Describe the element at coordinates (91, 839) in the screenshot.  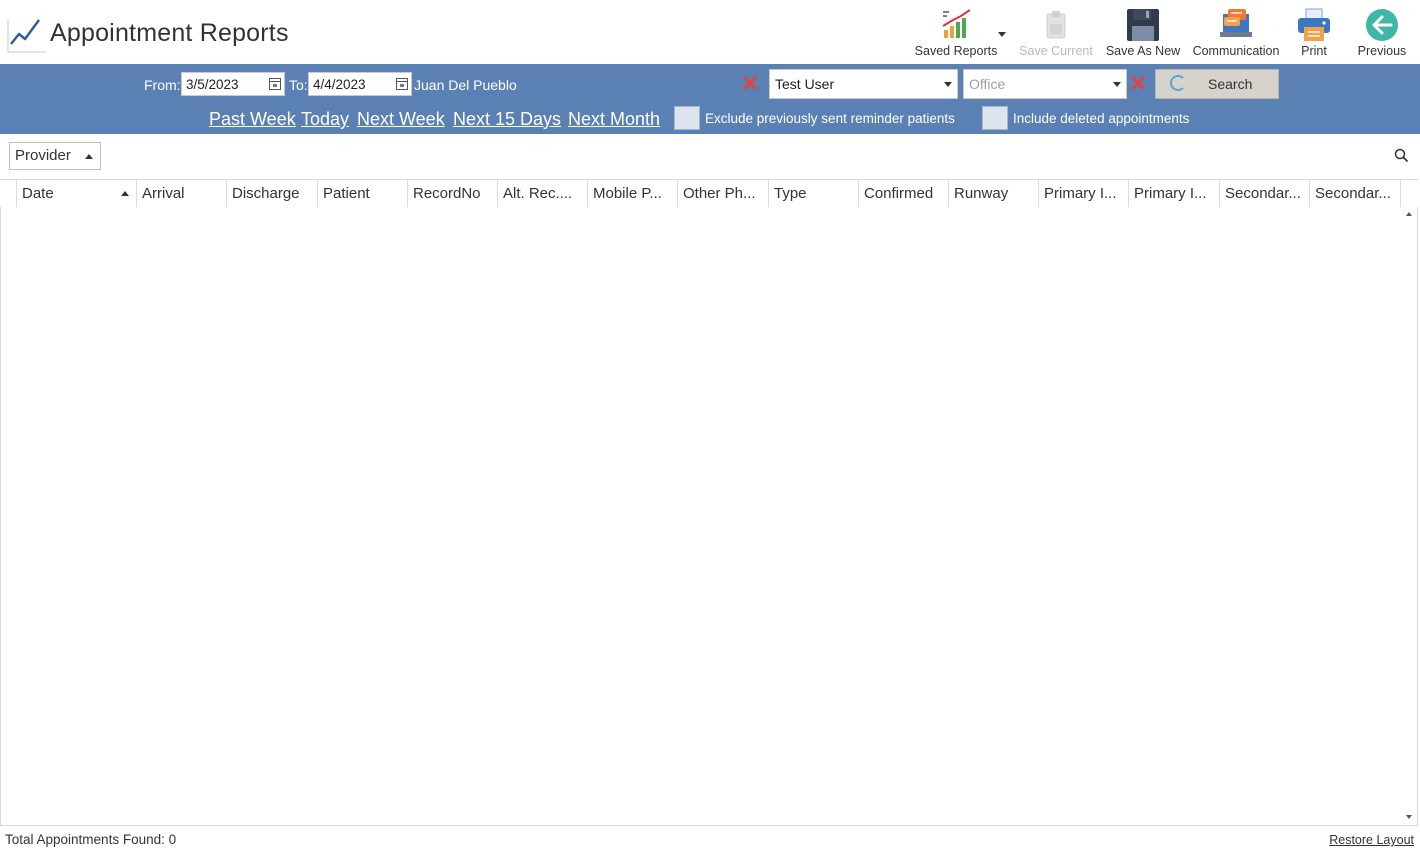
I see `total-appointments-status: Total Appointments Found: 0` at that location.